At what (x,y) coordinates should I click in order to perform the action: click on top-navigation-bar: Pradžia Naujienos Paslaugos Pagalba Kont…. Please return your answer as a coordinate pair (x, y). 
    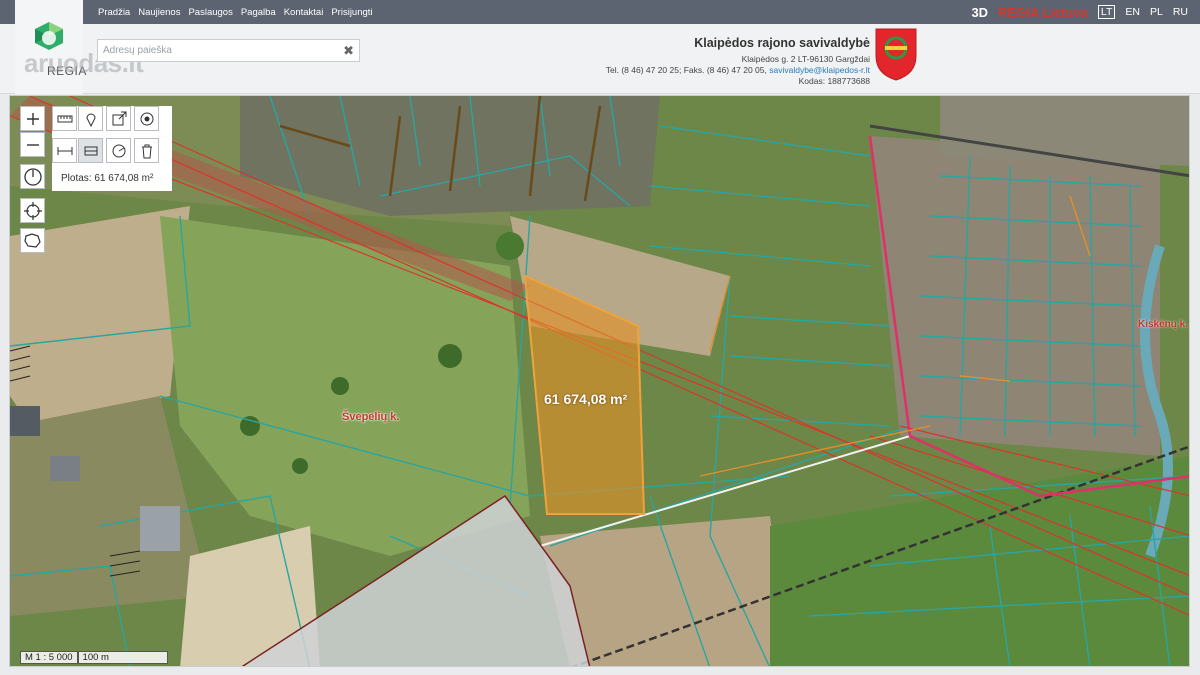
    Looking at the image, I should click on (600, 12).